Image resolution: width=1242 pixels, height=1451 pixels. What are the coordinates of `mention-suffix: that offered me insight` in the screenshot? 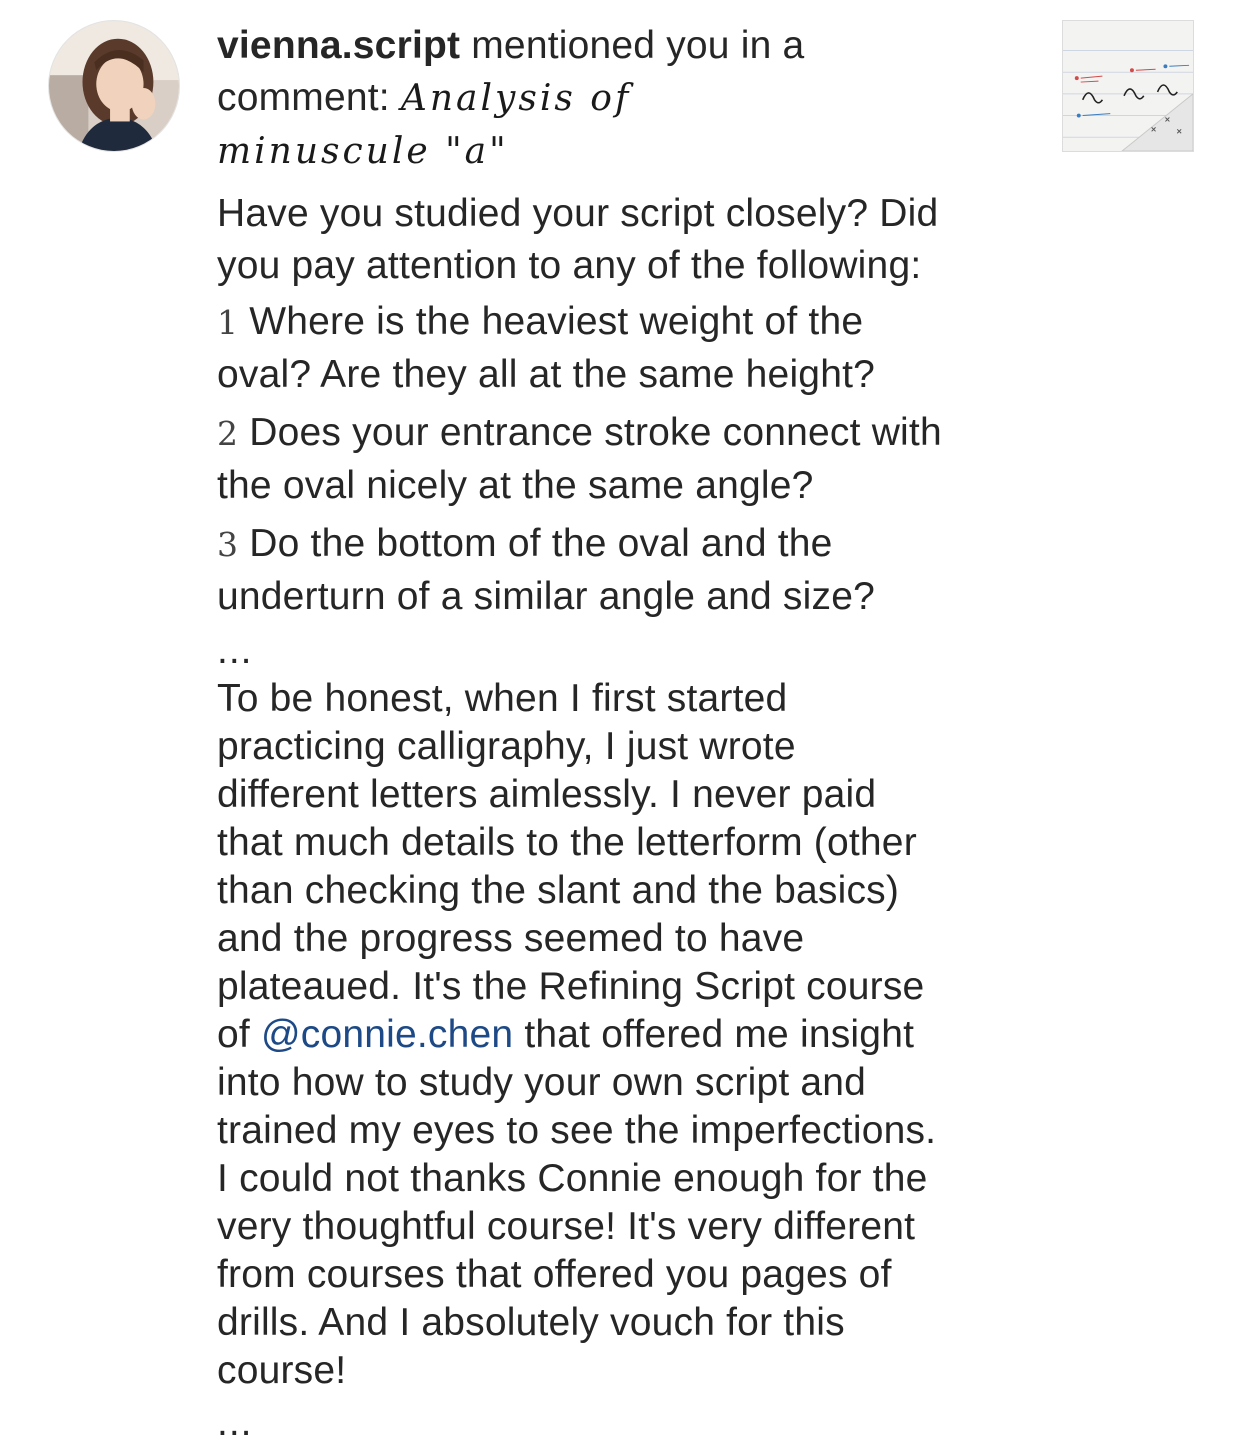 It's located at (714, 1034).